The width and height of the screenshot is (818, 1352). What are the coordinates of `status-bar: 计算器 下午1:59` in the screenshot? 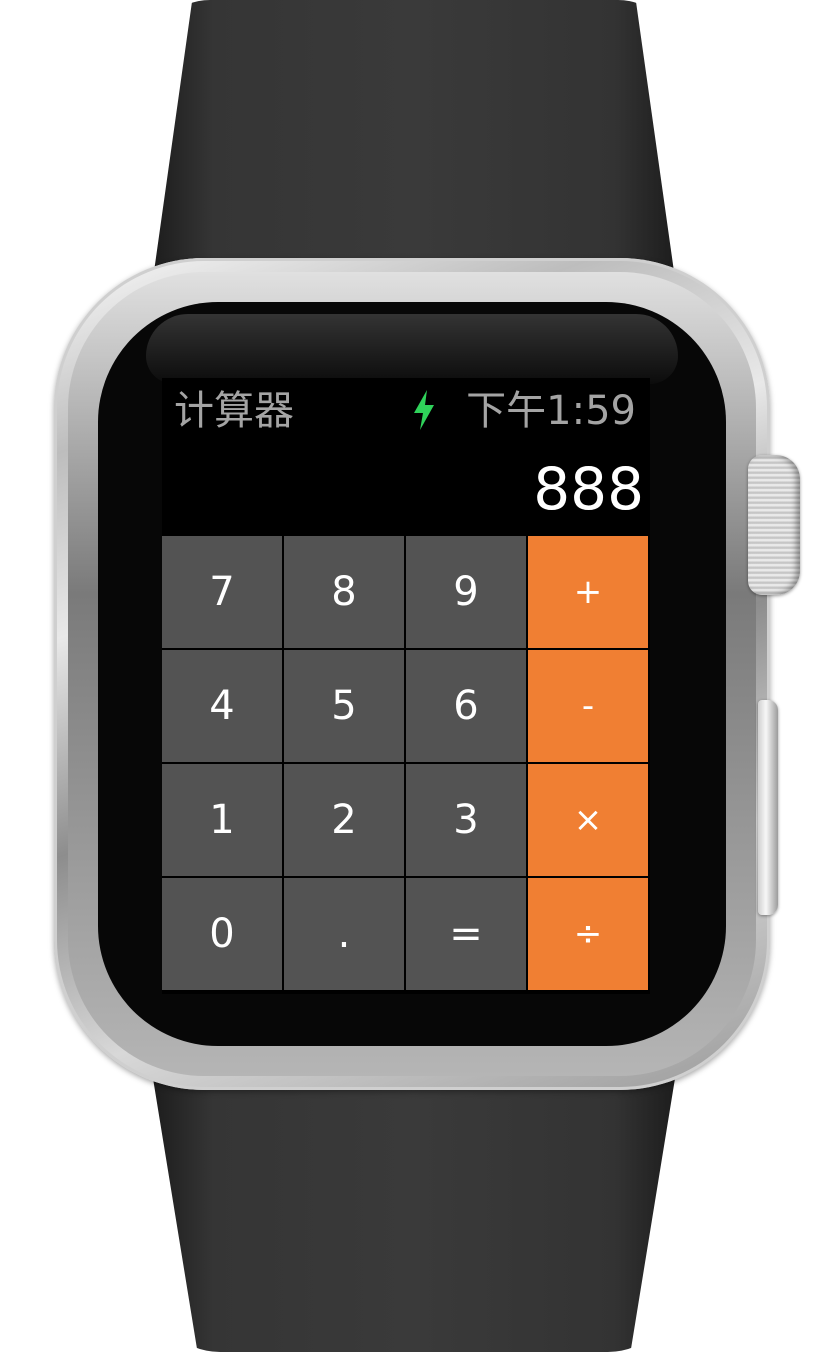 It's located at (406, 413).